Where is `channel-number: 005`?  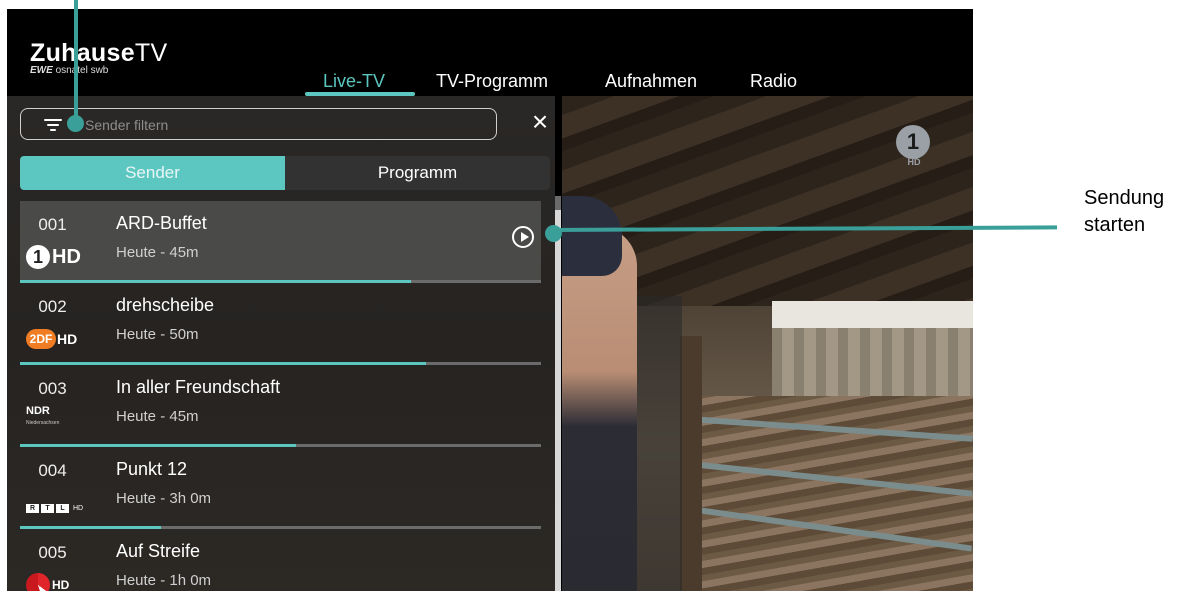 channel-number: 005 is located at coordinates (52, 552).